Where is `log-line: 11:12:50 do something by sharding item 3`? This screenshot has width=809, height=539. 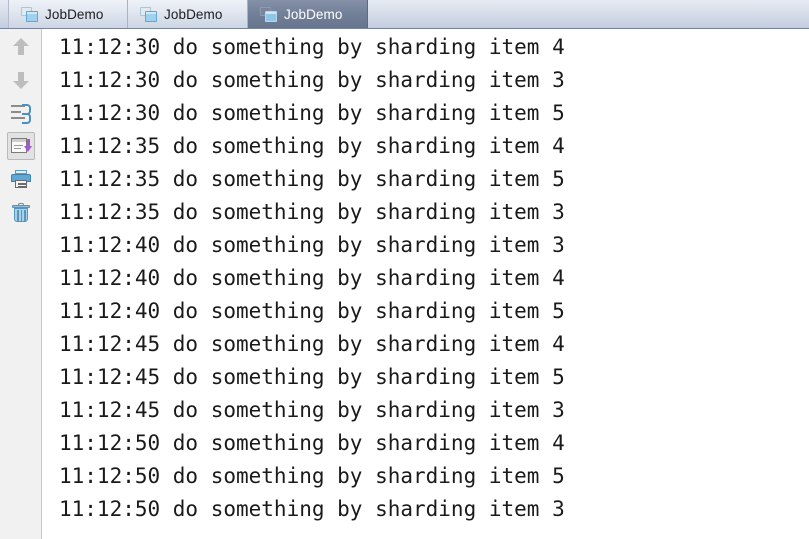 log-line: 11:12:50 do something by sharding item 3 is located at coordinates (312, 509).